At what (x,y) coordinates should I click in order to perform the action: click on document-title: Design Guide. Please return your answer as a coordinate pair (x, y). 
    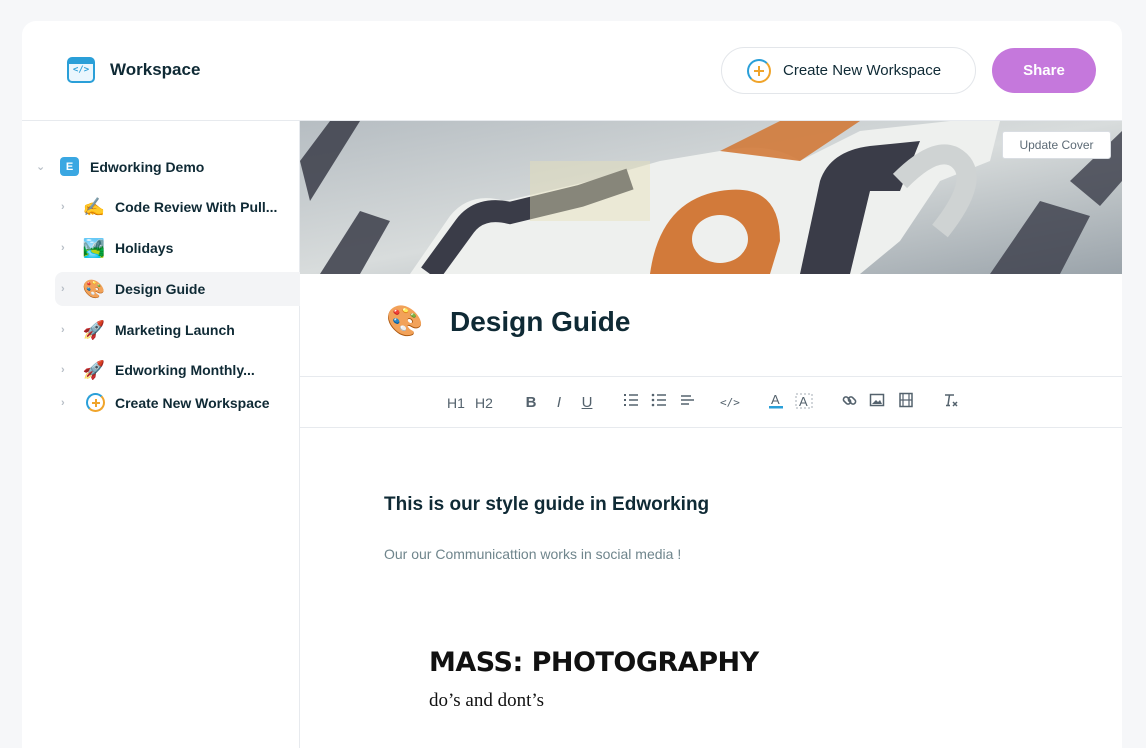
    Looking at the image, I should click on (540, 322).